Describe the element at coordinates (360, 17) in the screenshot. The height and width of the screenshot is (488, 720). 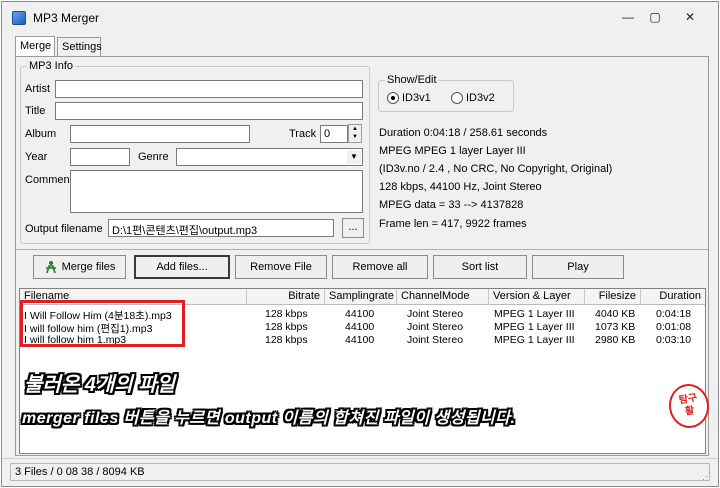
I see `title-bar: MP3 Merger — ▢ ✕` at that location.